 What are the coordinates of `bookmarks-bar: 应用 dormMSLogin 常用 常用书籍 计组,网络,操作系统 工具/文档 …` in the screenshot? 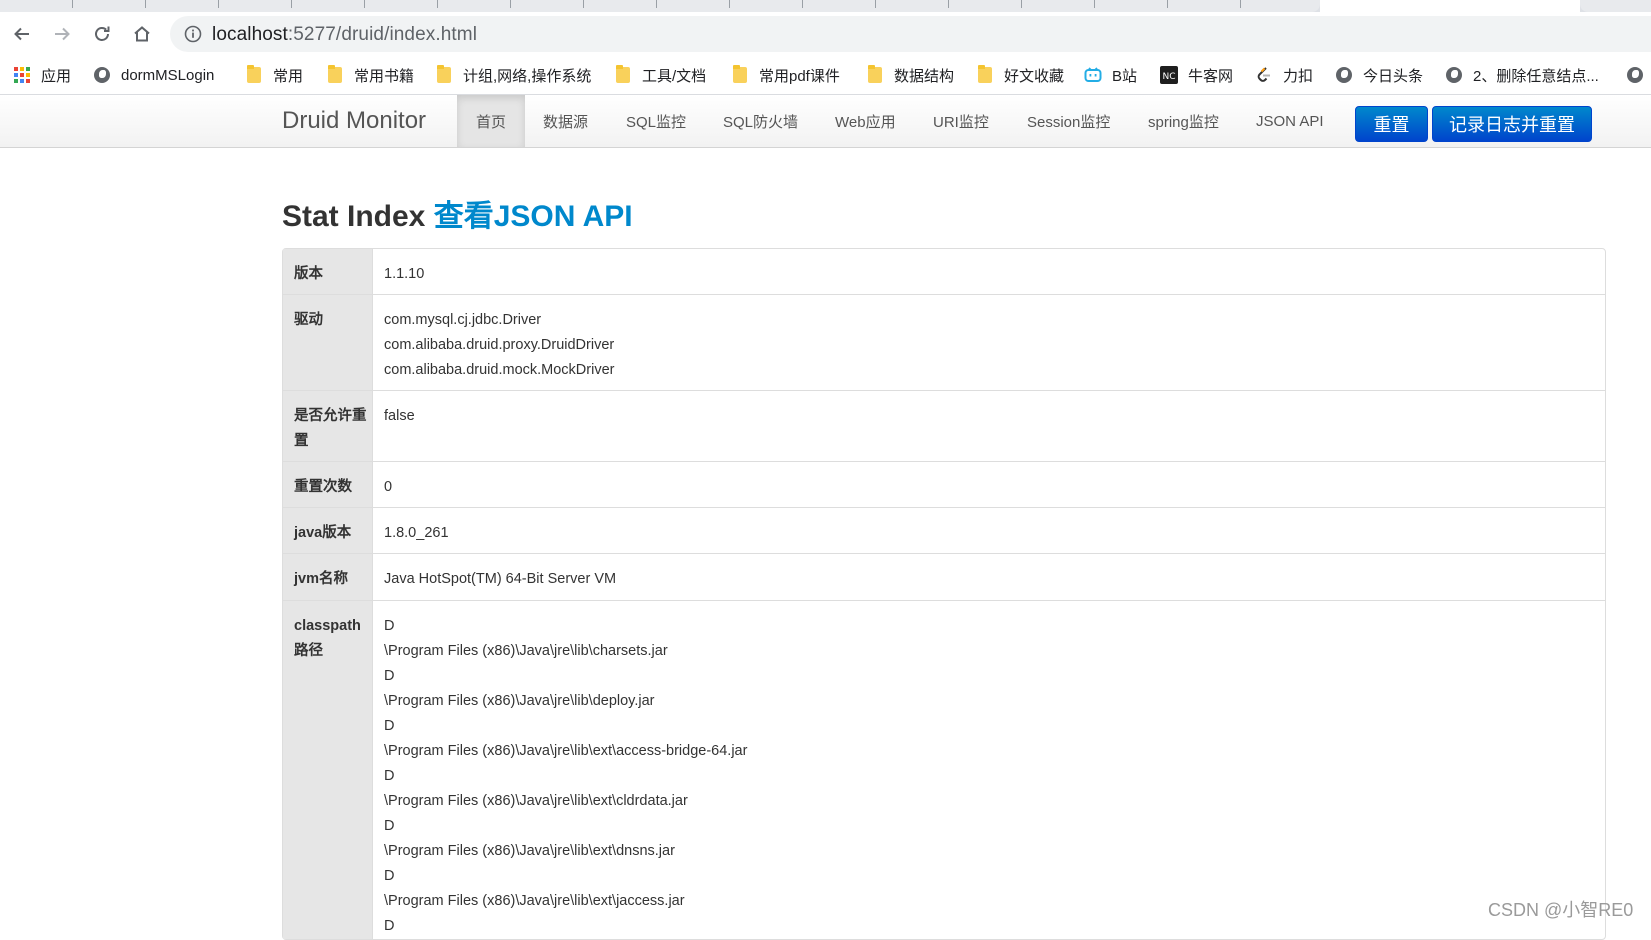 It's located at (825, 75).